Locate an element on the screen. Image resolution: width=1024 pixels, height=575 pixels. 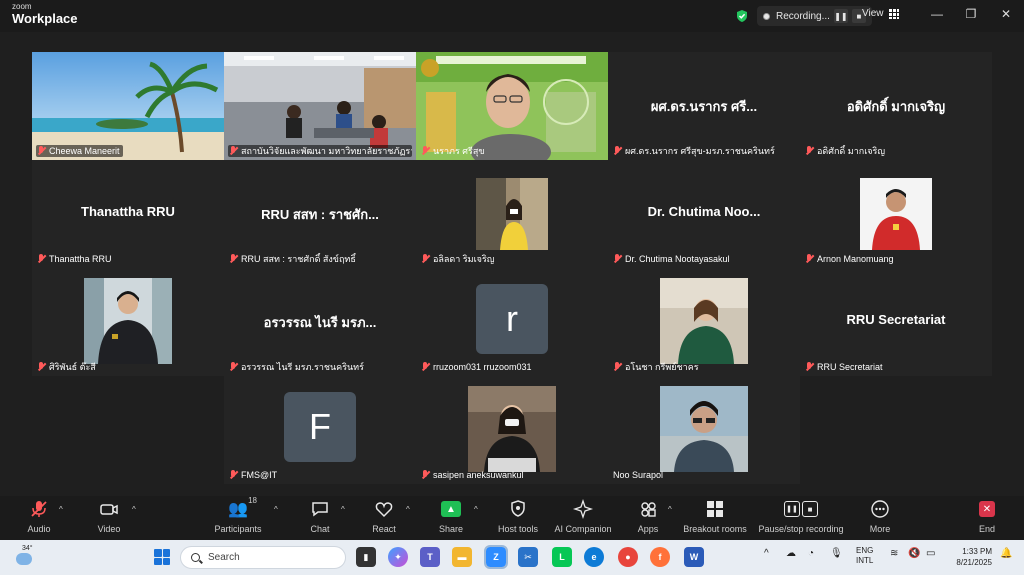
participants-options-chevron-icon: ^ is located at coordinates (276, 509).